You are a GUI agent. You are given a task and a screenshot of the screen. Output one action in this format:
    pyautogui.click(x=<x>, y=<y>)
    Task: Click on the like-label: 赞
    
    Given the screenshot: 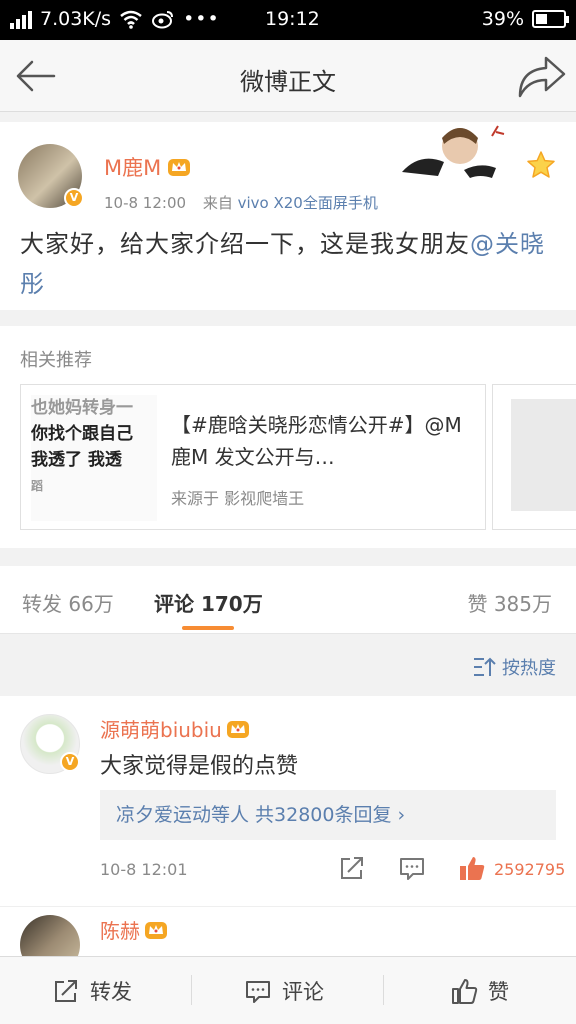 What is the action you would take?
    pyautogui.click(x=498, y=992)
    